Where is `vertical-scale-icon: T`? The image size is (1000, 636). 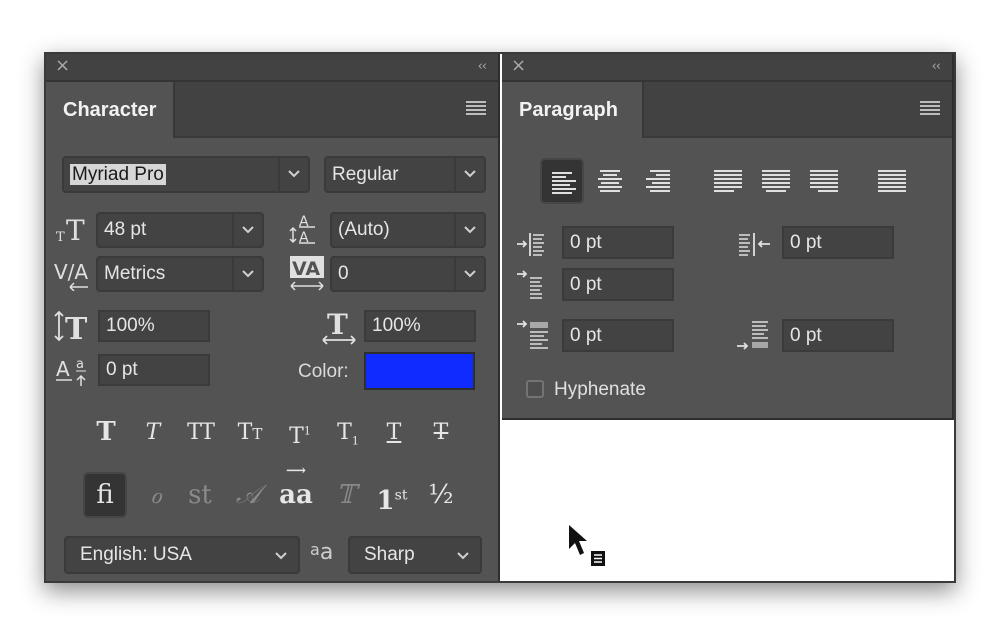 vertical-scale-icon: T is located at coordinates (73, 329).